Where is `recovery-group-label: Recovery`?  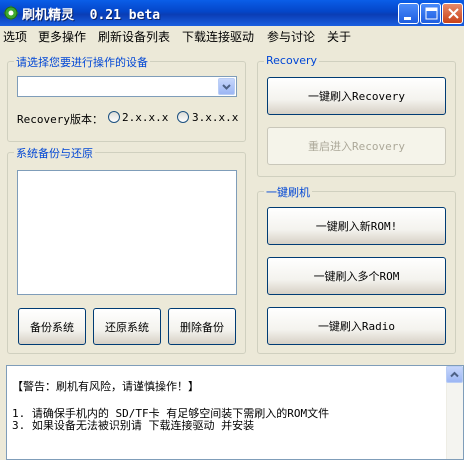
recovery-group-label: Recovery is located at coordinates (292, 60).